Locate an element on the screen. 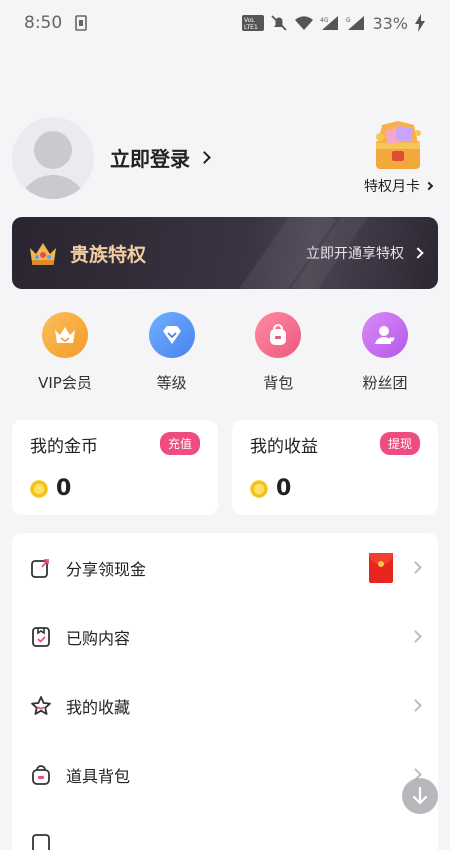 This screenshot has width=450, height=850. quick-actions: VIP会员 等级 背包 粉丝团 is located at coordinates (225, 357).